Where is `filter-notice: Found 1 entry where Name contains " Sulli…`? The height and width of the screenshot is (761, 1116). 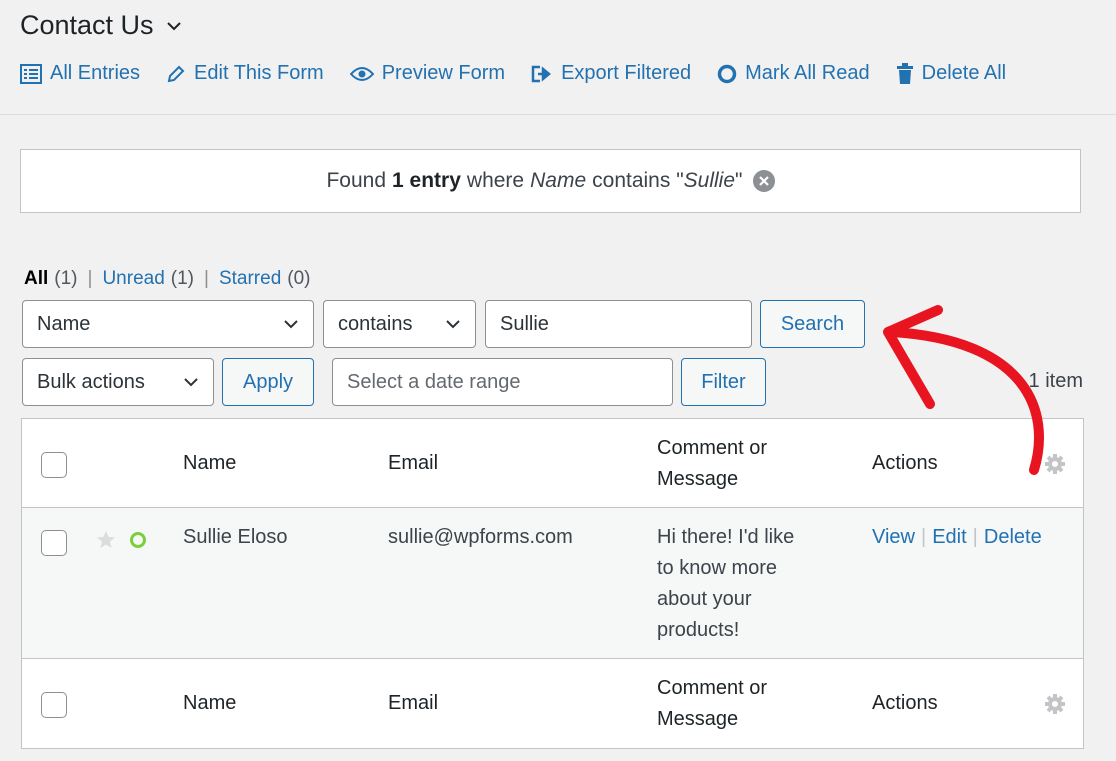 filter-notice: Found 1 entry where Name contains " Sulli… is located at coordinates (550, 181).